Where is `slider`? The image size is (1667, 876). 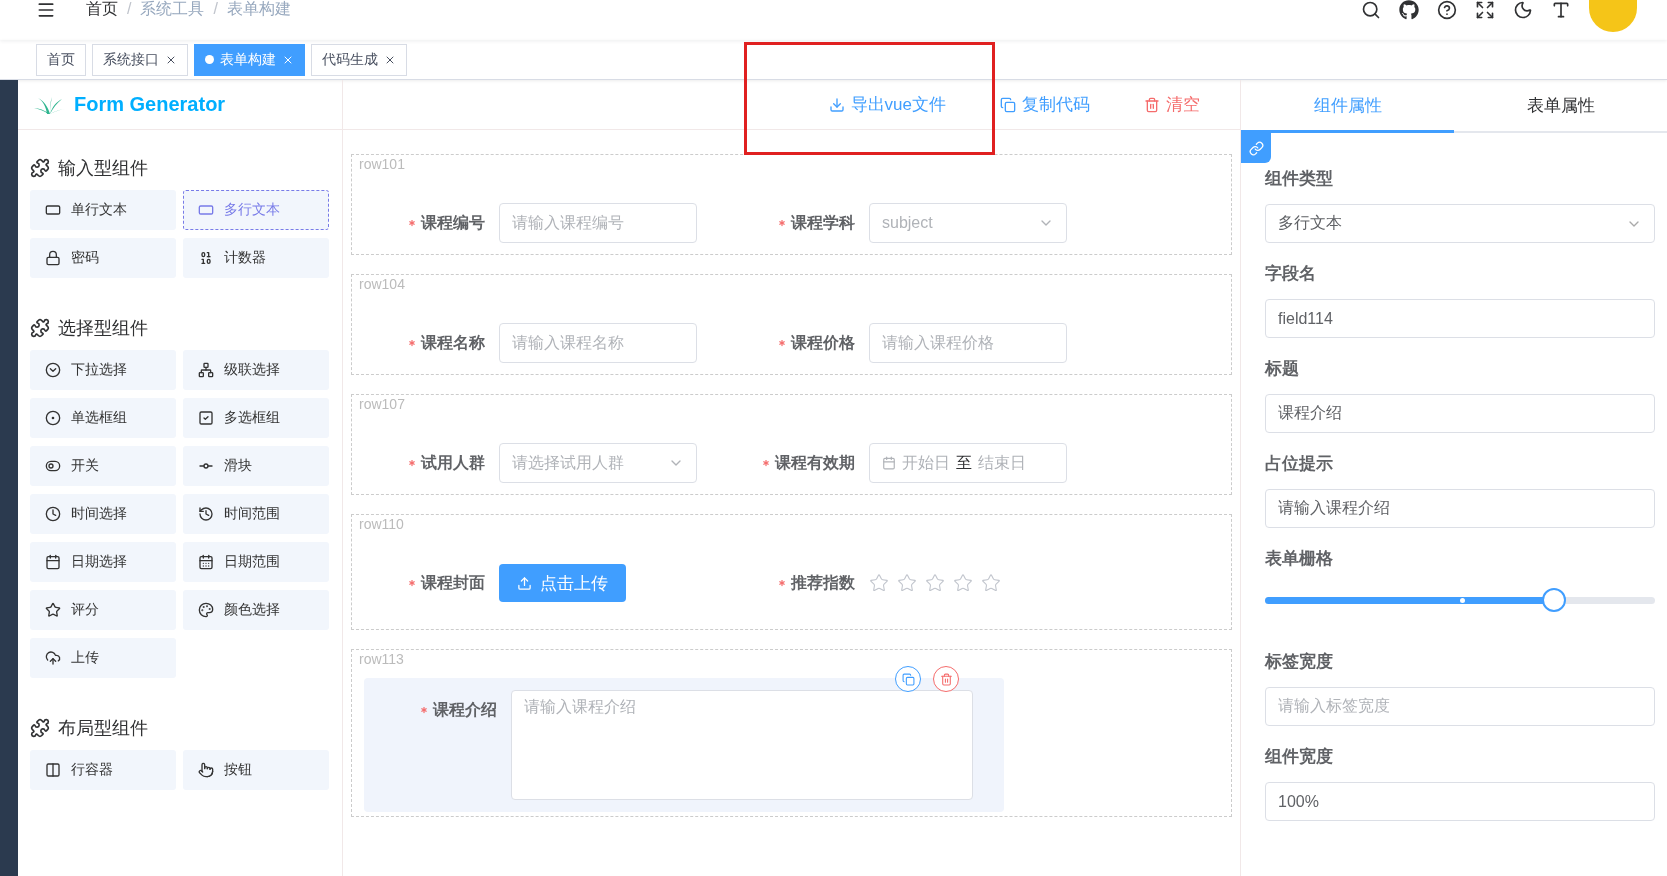
slider is located at coordinates (1460, 600).